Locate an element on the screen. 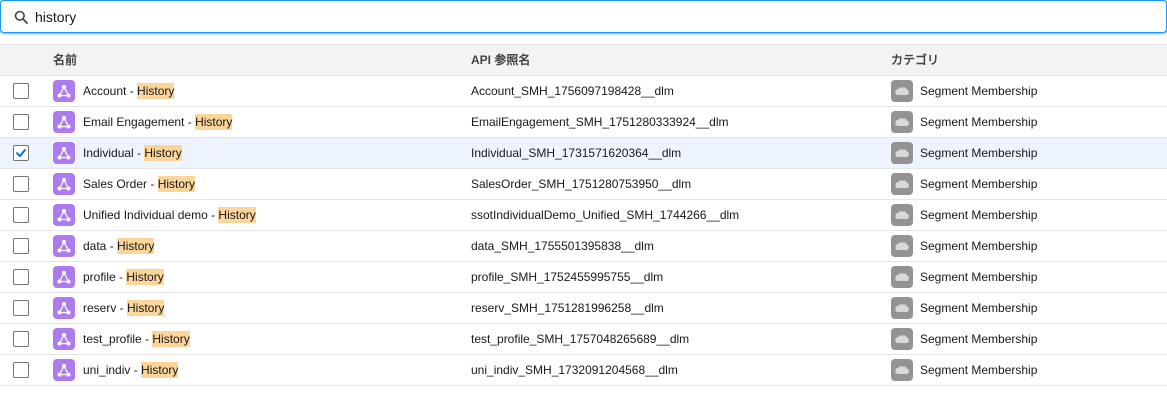 The image size is (1167, 400). row-api-name: Individual_SMH_1731571620364__dlm is located at coordinates (576, 153).